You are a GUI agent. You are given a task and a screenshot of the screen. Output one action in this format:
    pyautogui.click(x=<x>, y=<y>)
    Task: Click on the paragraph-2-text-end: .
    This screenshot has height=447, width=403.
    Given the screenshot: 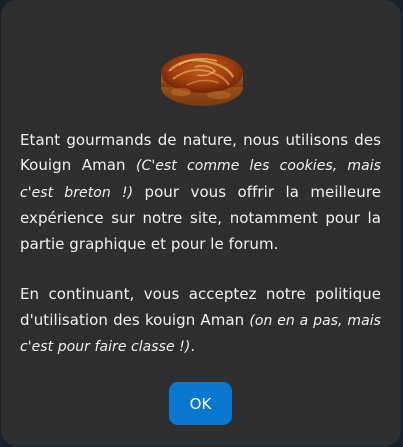 What is the action you would take?
    pyautogui.click(x=193, y=346)
    